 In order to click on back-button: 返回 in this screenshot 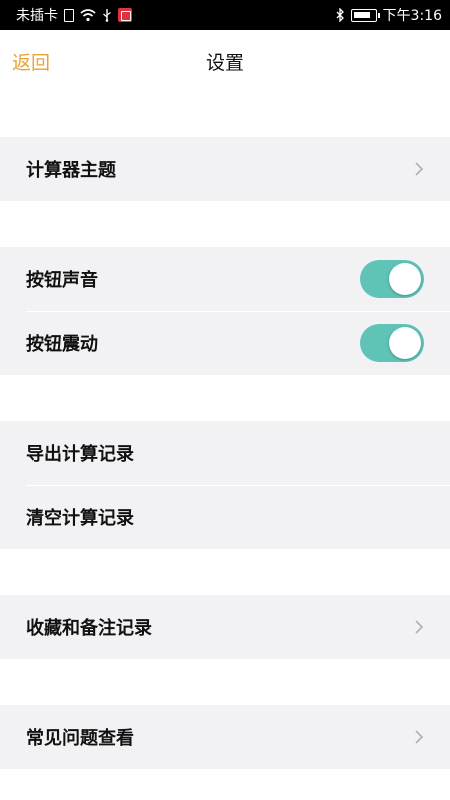, I will do `click(31, 61)`.